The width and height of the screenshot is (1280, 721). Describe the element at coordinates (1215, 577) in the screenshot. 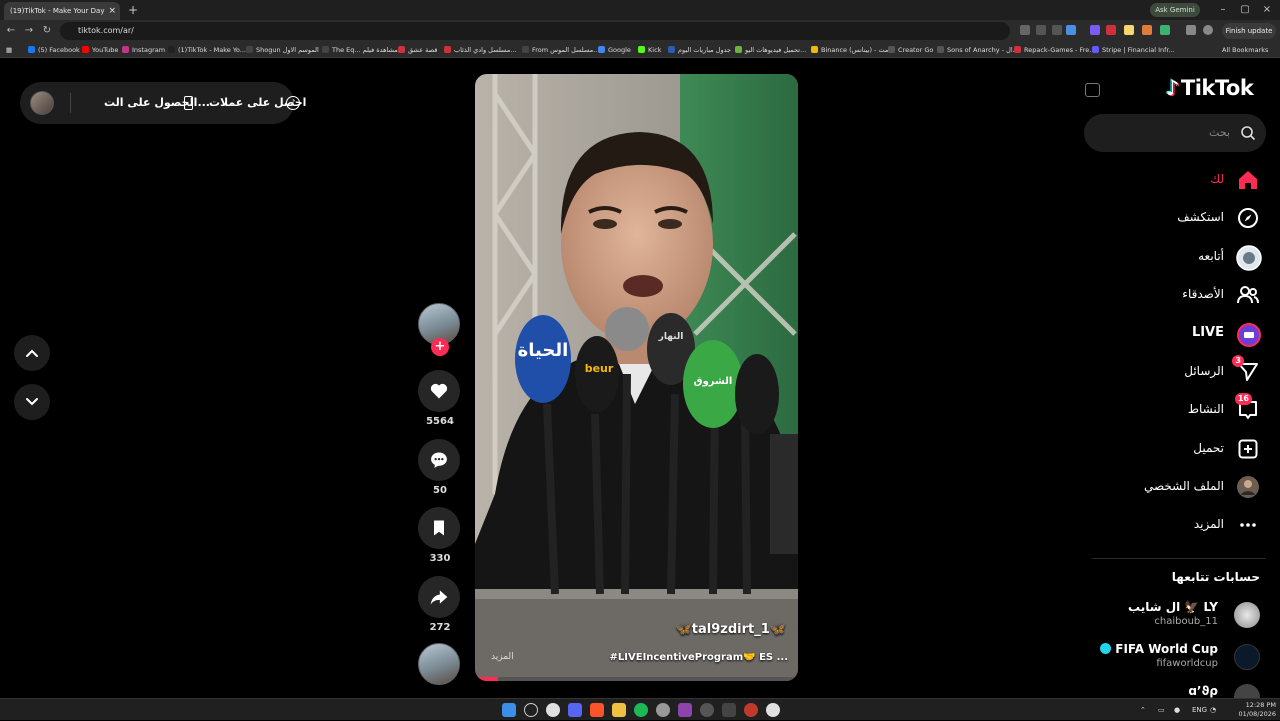

I see `following-accounts-title: حسابات تتابعها` at that location.